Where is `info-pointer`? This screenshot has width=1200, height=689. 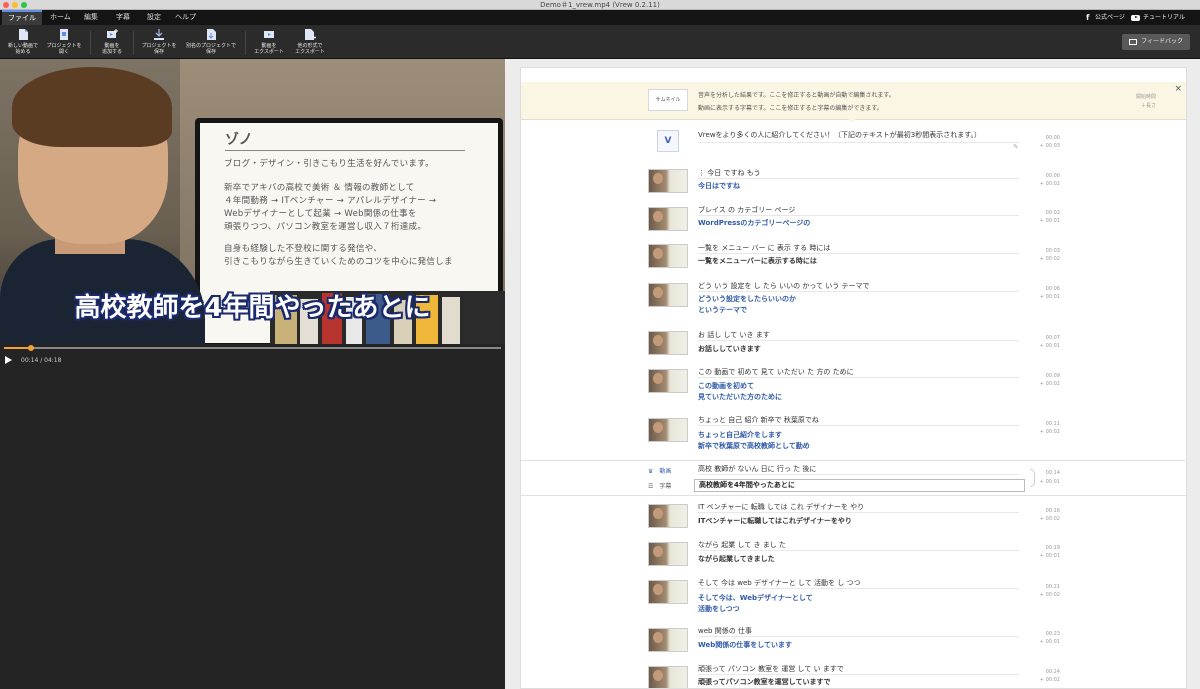
info-pointer is located at coordinates (852, 120).